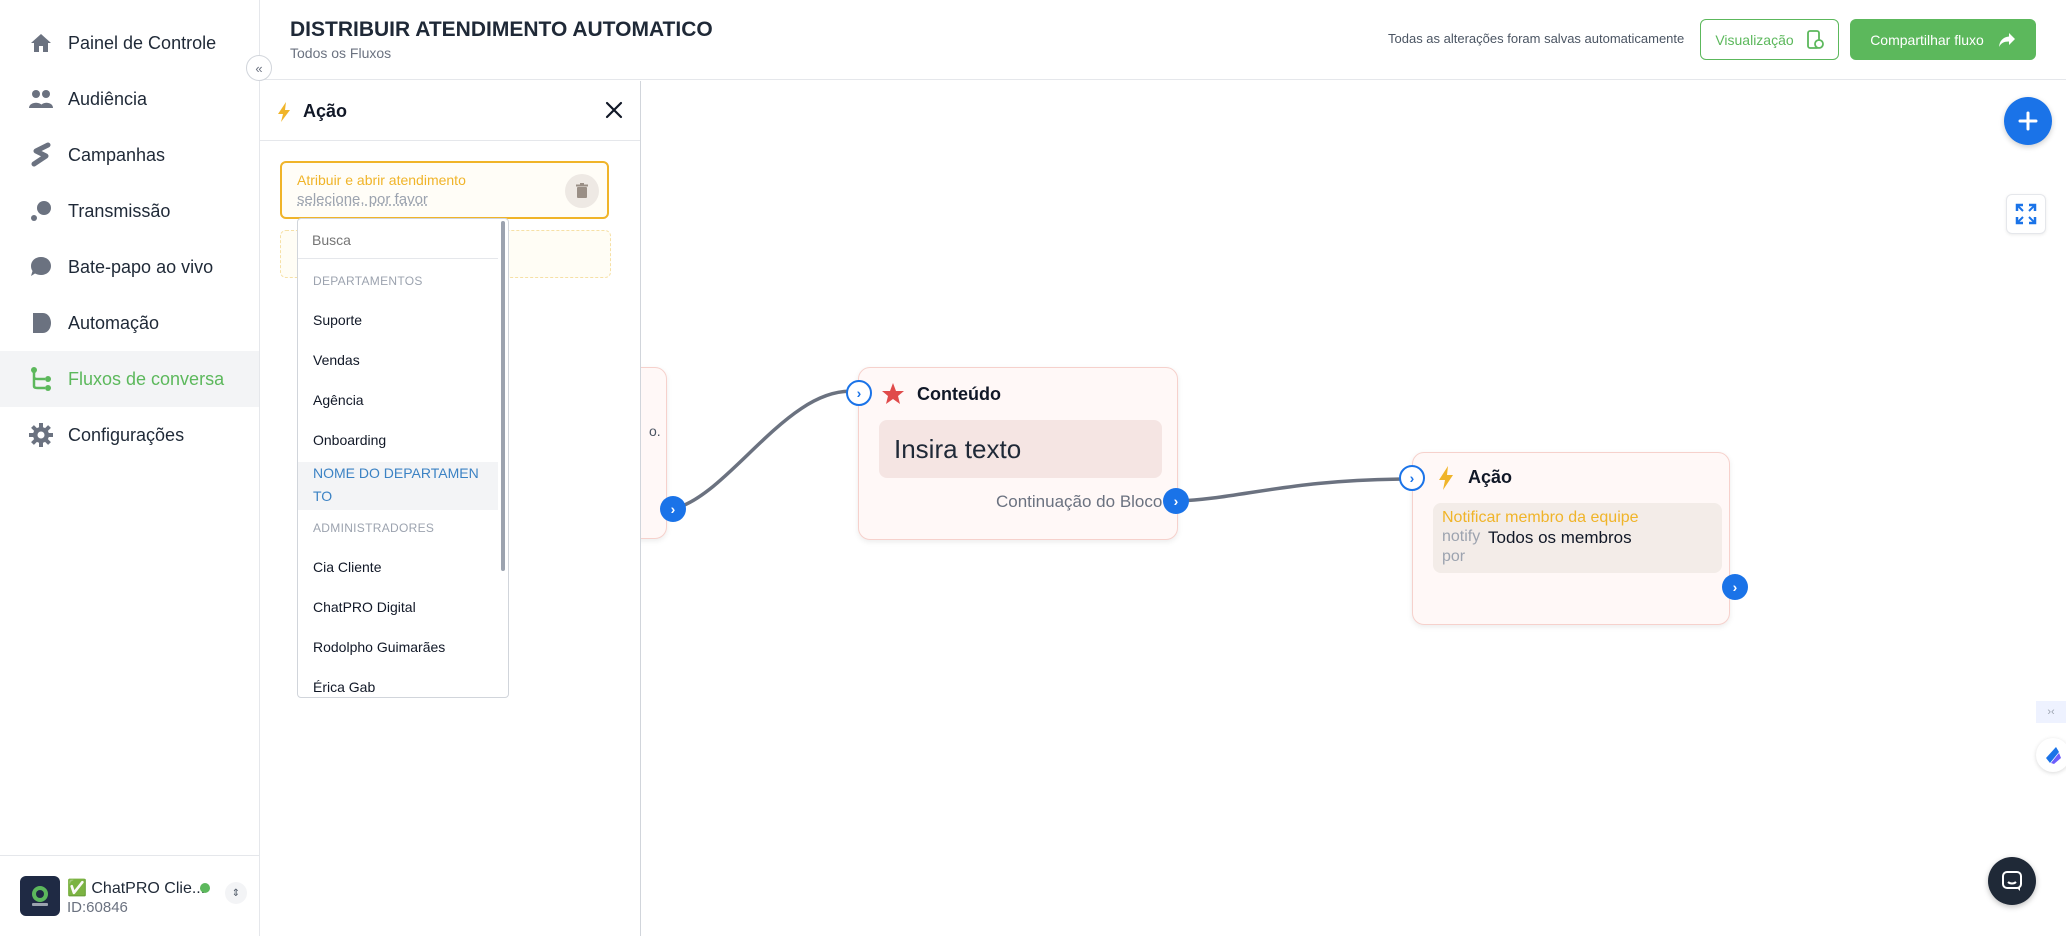 The height and width of the screenshot is (936, 2066). What do you see at coordinates (340, 53) in the screenshot?
I see `breadcrumb: Todos os Fluxos` at bounding box center [340, 53].